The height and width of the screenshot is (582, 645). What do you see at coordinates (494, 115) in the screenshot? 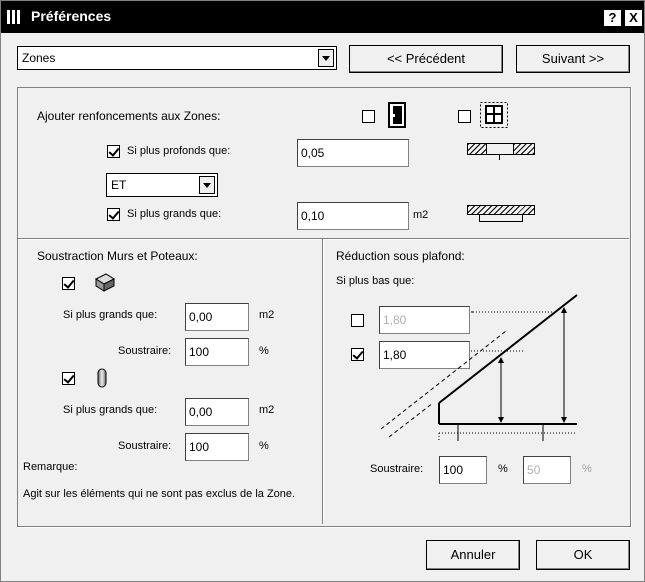
I see `window-icon` at bounding box center [494, 115].